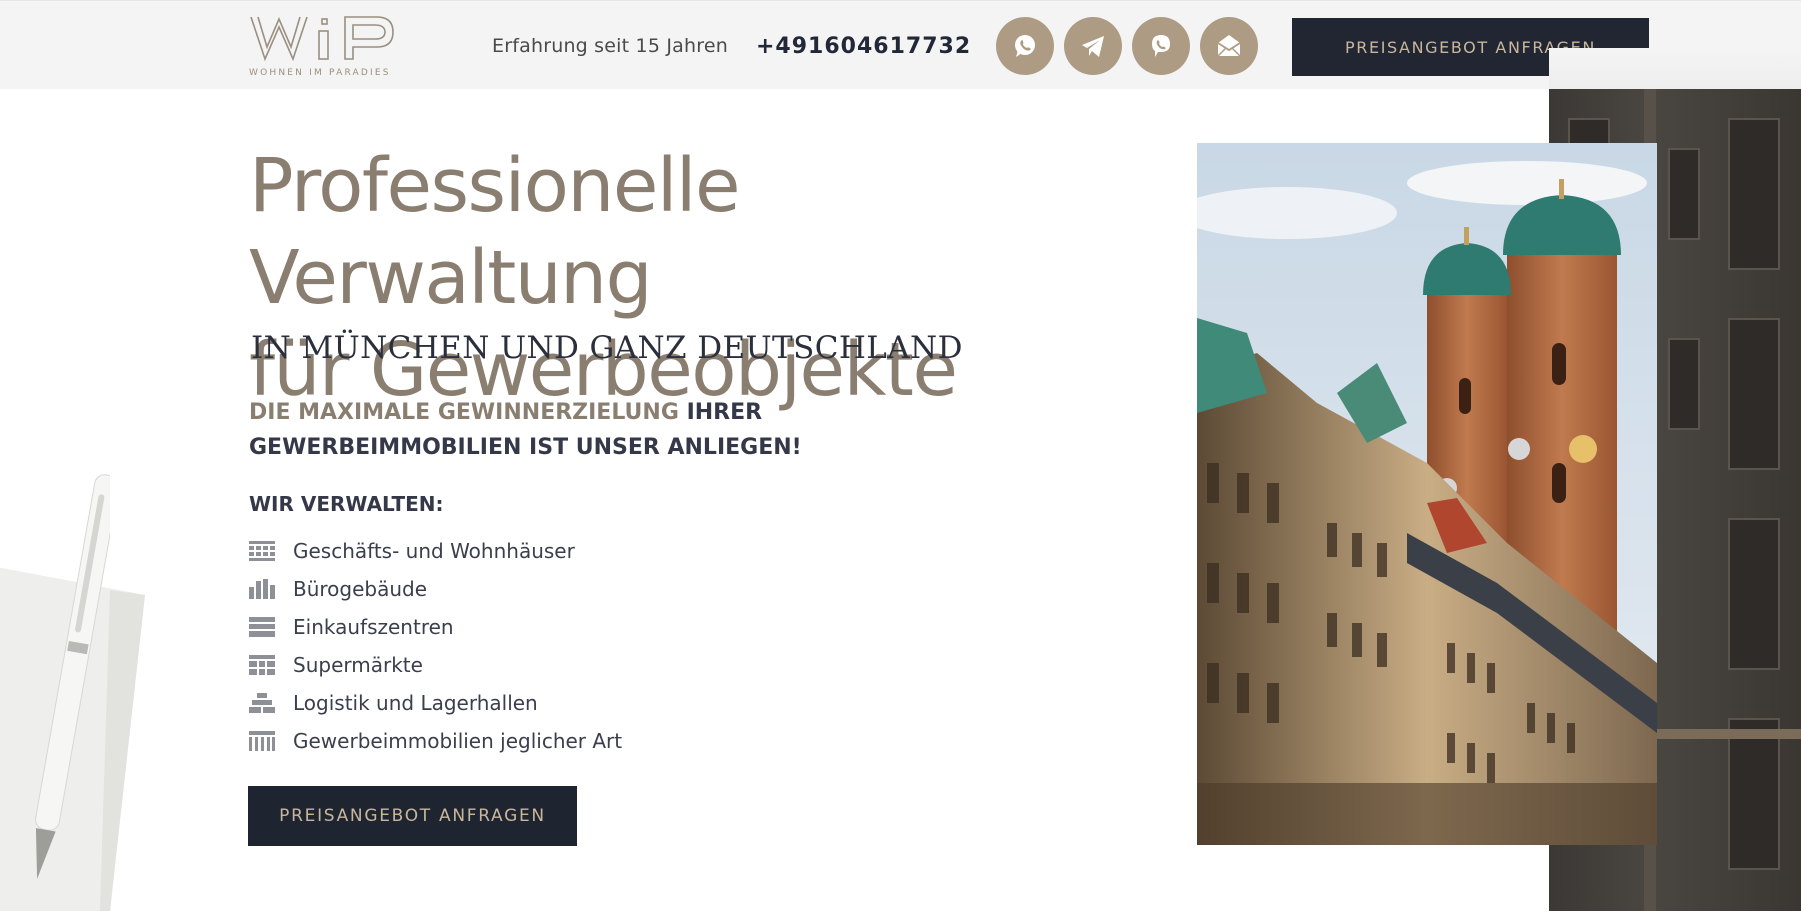 This screenshot has width=1801, height=916. What do you see at coordinates (610, 46) in the screenshot?
I see `experience-text: Erfahrung seit 15 Jahren` at bounding box center [610, 46].